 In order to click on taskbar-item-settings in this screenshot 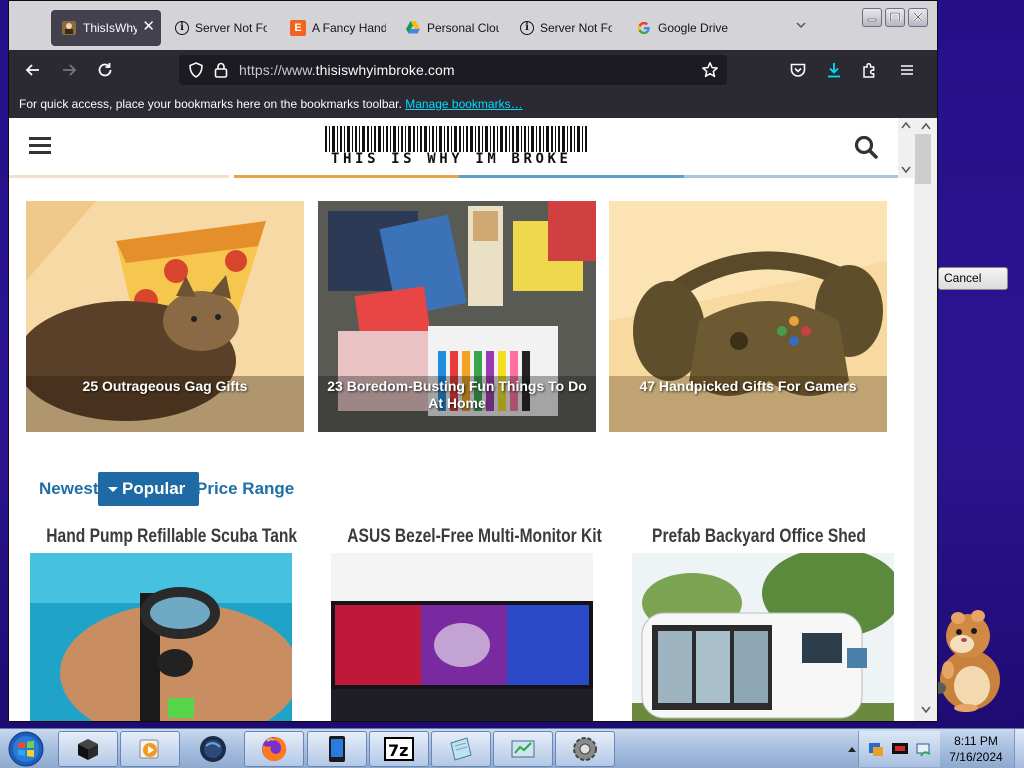, I will do `click(585, 749)`.